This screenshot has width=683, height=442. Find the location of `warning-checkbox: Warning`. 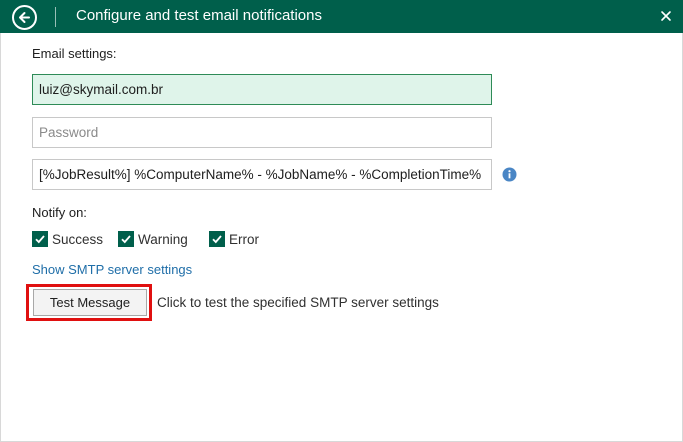

warning-checkbox: Warning is located at coordinates (153, 239).